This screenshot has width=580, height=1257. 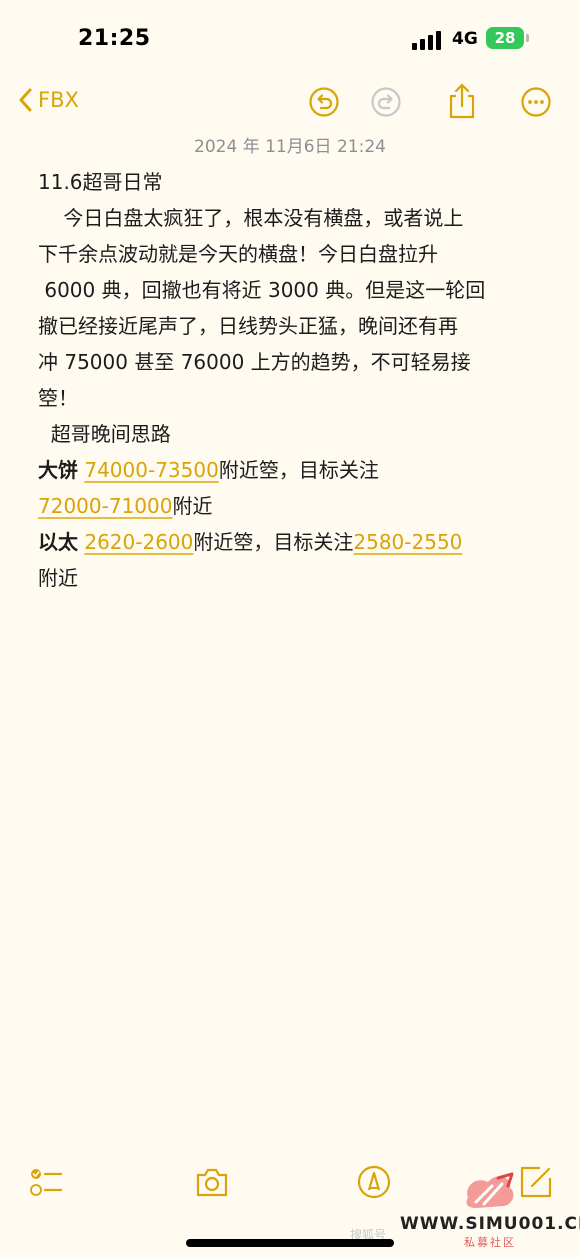 I want to click on battery-icon: 28, so click(x=505, y=38).